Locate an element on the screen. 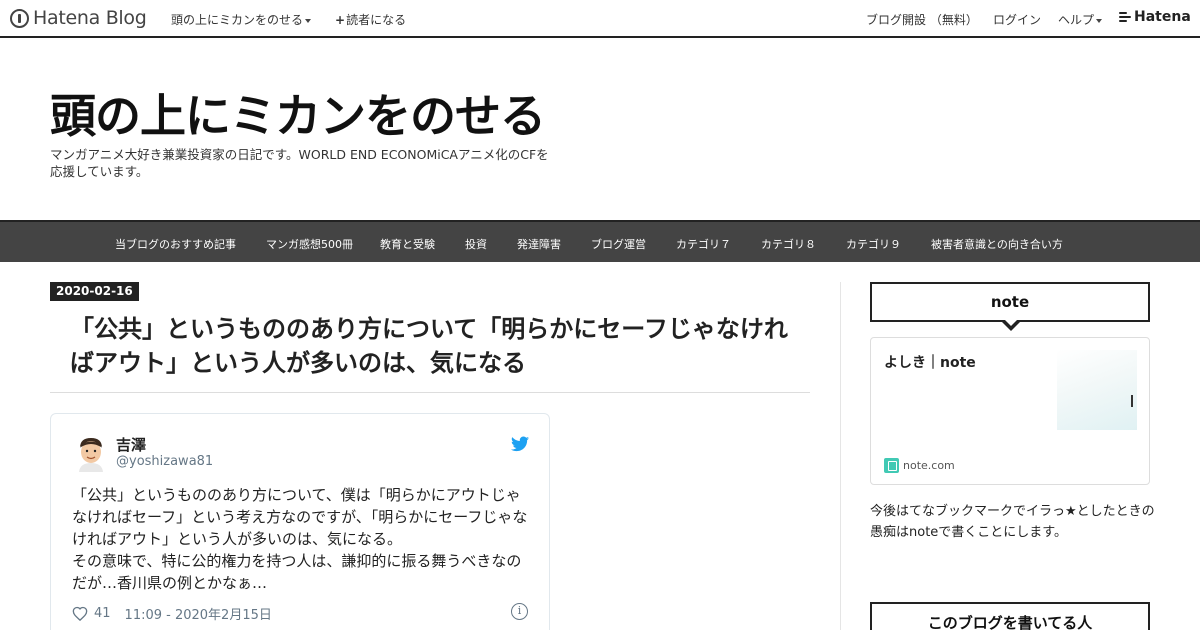  twitter-bird-icon is located at coordinates (520, 444).